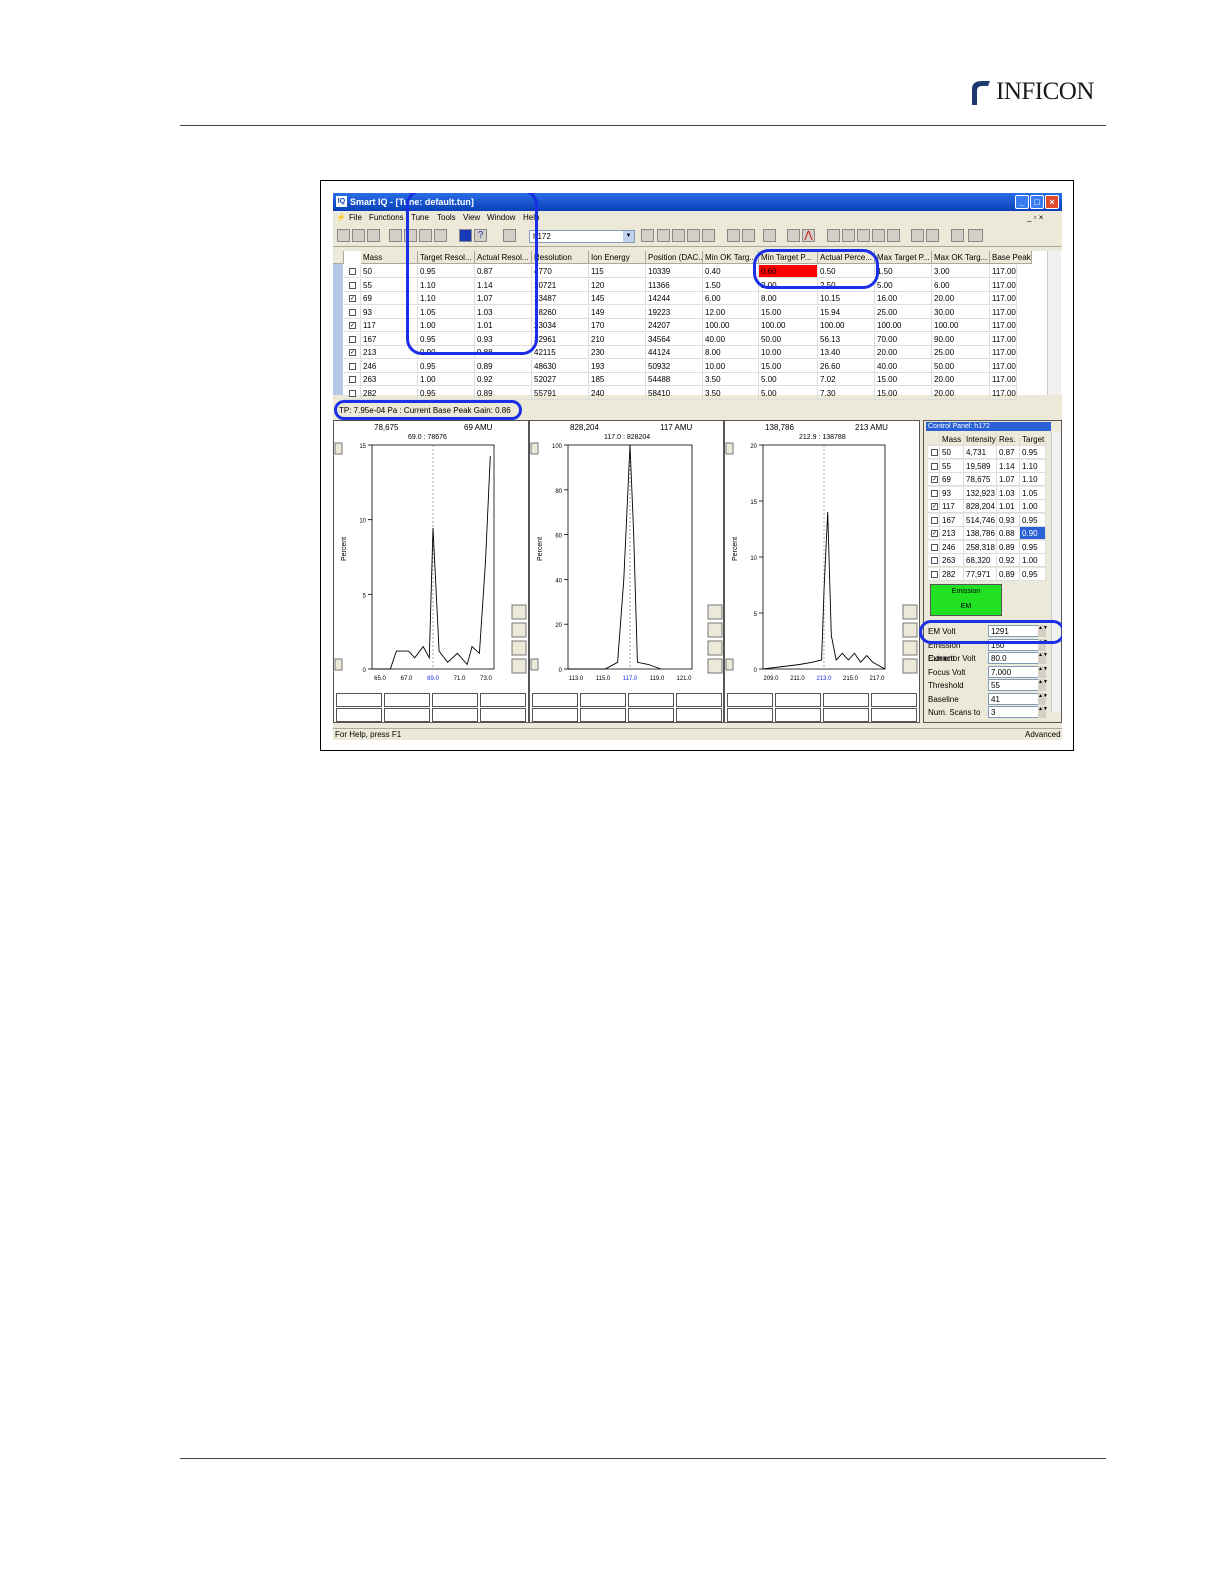 This screenshot has width=1222, height=1584. What do you see at coordinates (674, 298) in the screenshot?
I see `grid-cell: 14244` at bounding box center [674, 298].